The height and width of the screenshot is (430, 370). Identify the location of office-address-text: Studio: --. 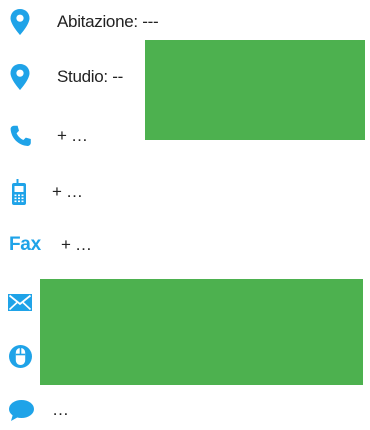
(90, 76).